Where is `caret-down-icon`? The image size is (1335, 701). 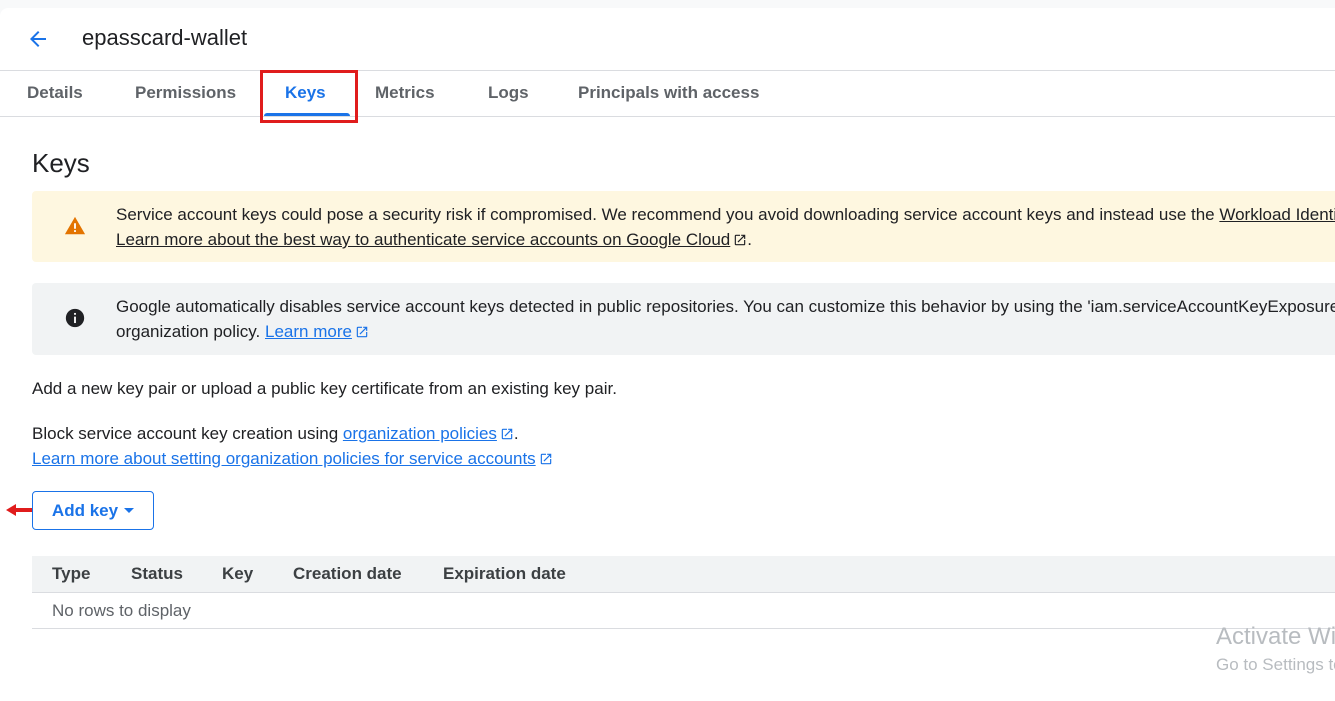 caret-down-icon is located at coordinates (129, 510).